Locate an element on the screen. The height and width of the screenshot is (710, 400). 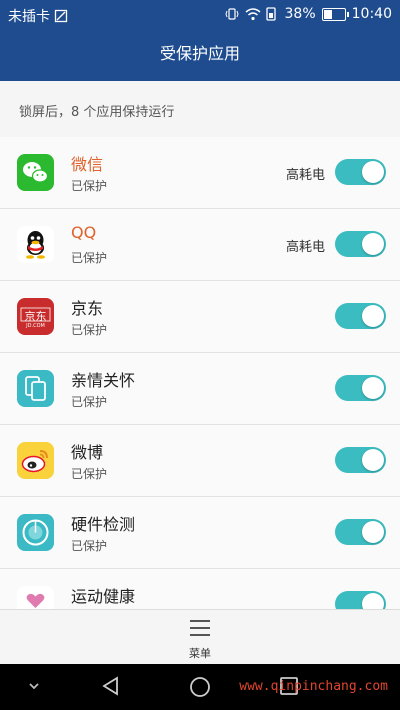
watermark-text: www.qinpinchang.com is located at coordinates (313, 686).